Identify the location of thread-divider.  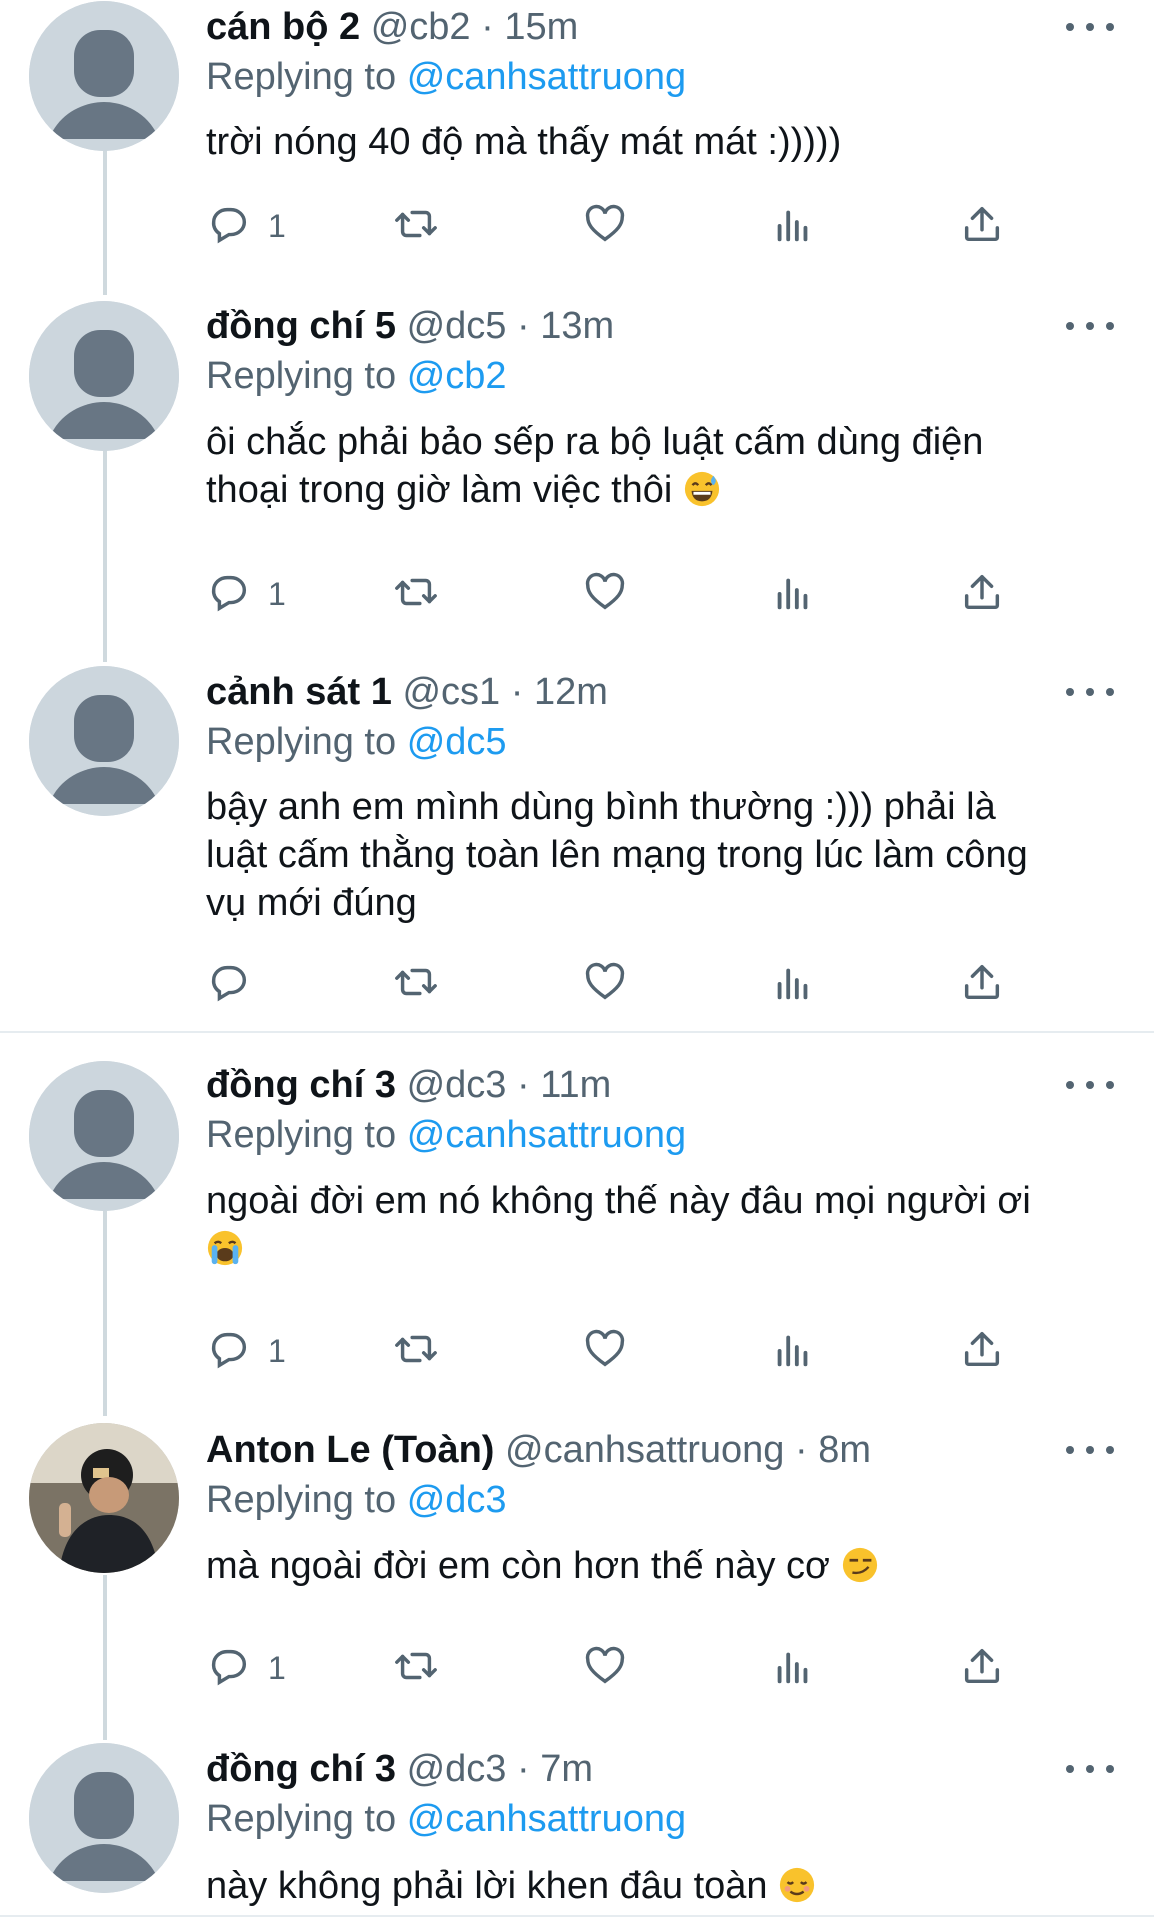
(577, 1032).